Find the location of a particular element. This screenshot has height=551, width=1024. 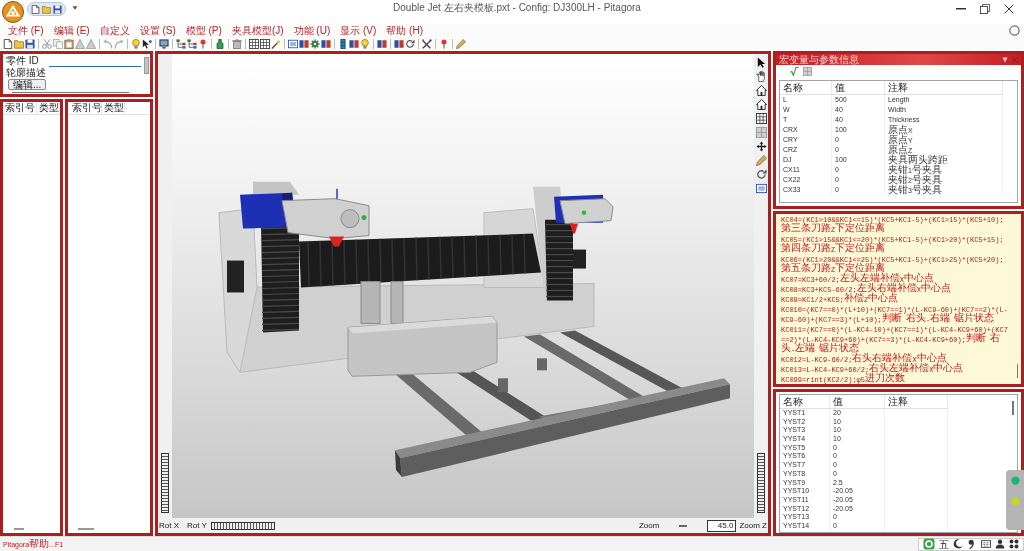

move-icon is located at coordinates (761, 146).